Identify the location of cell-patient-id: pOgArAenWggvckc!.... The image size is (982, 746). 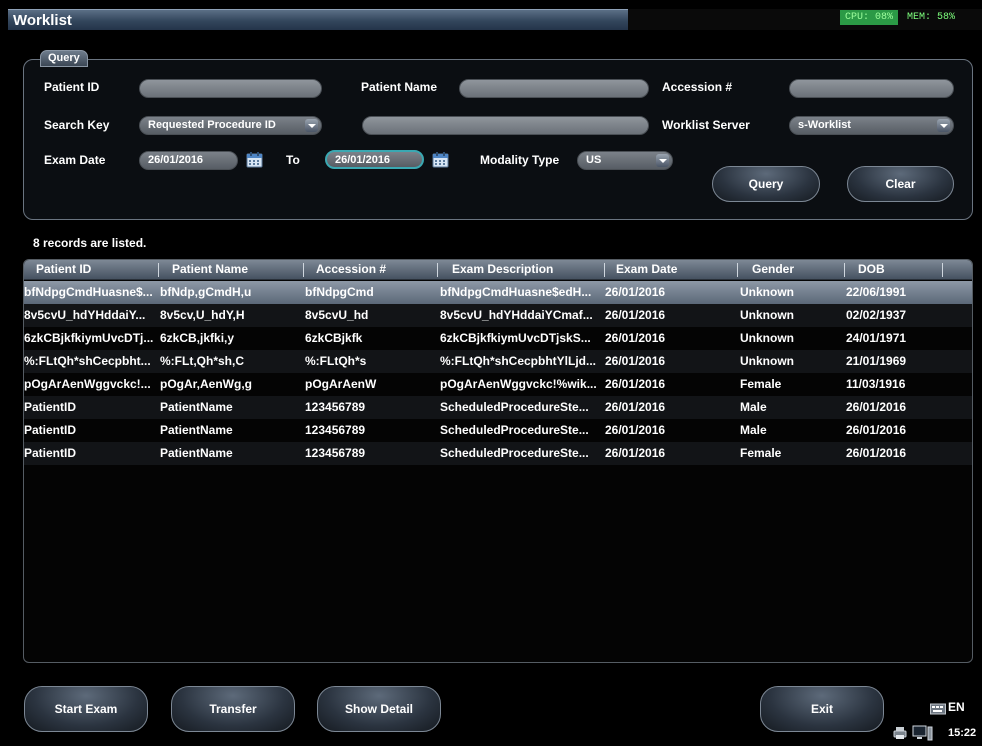
(87, 384).